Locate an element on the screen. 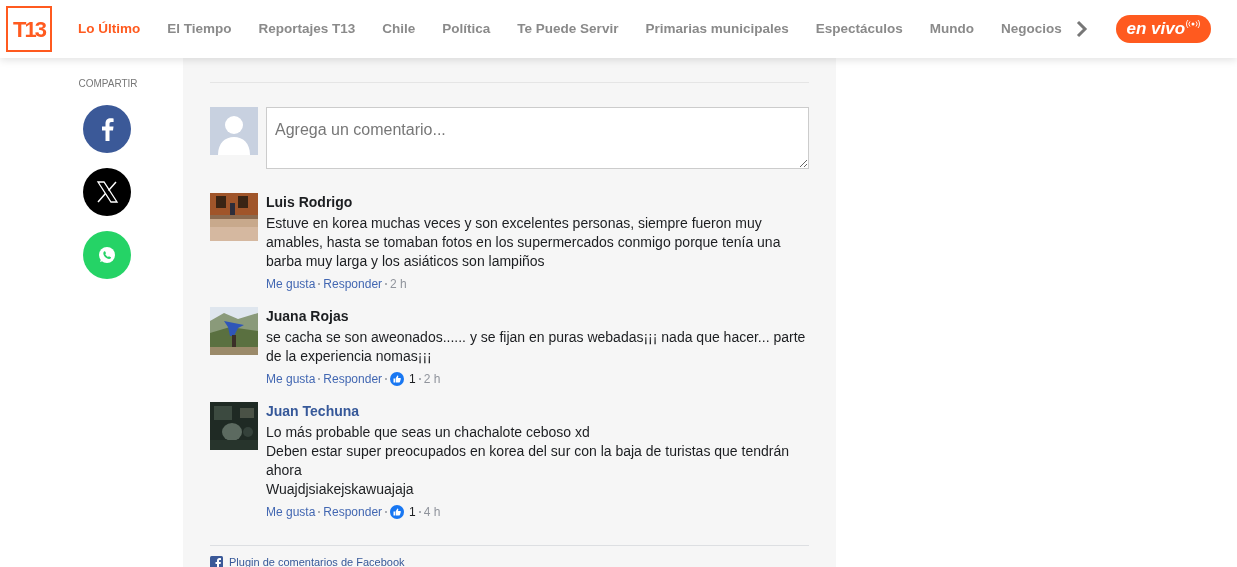 The height and width of the screenshot is (567, 1237). comment-time: 4 h is located at coordinates (432, 512).